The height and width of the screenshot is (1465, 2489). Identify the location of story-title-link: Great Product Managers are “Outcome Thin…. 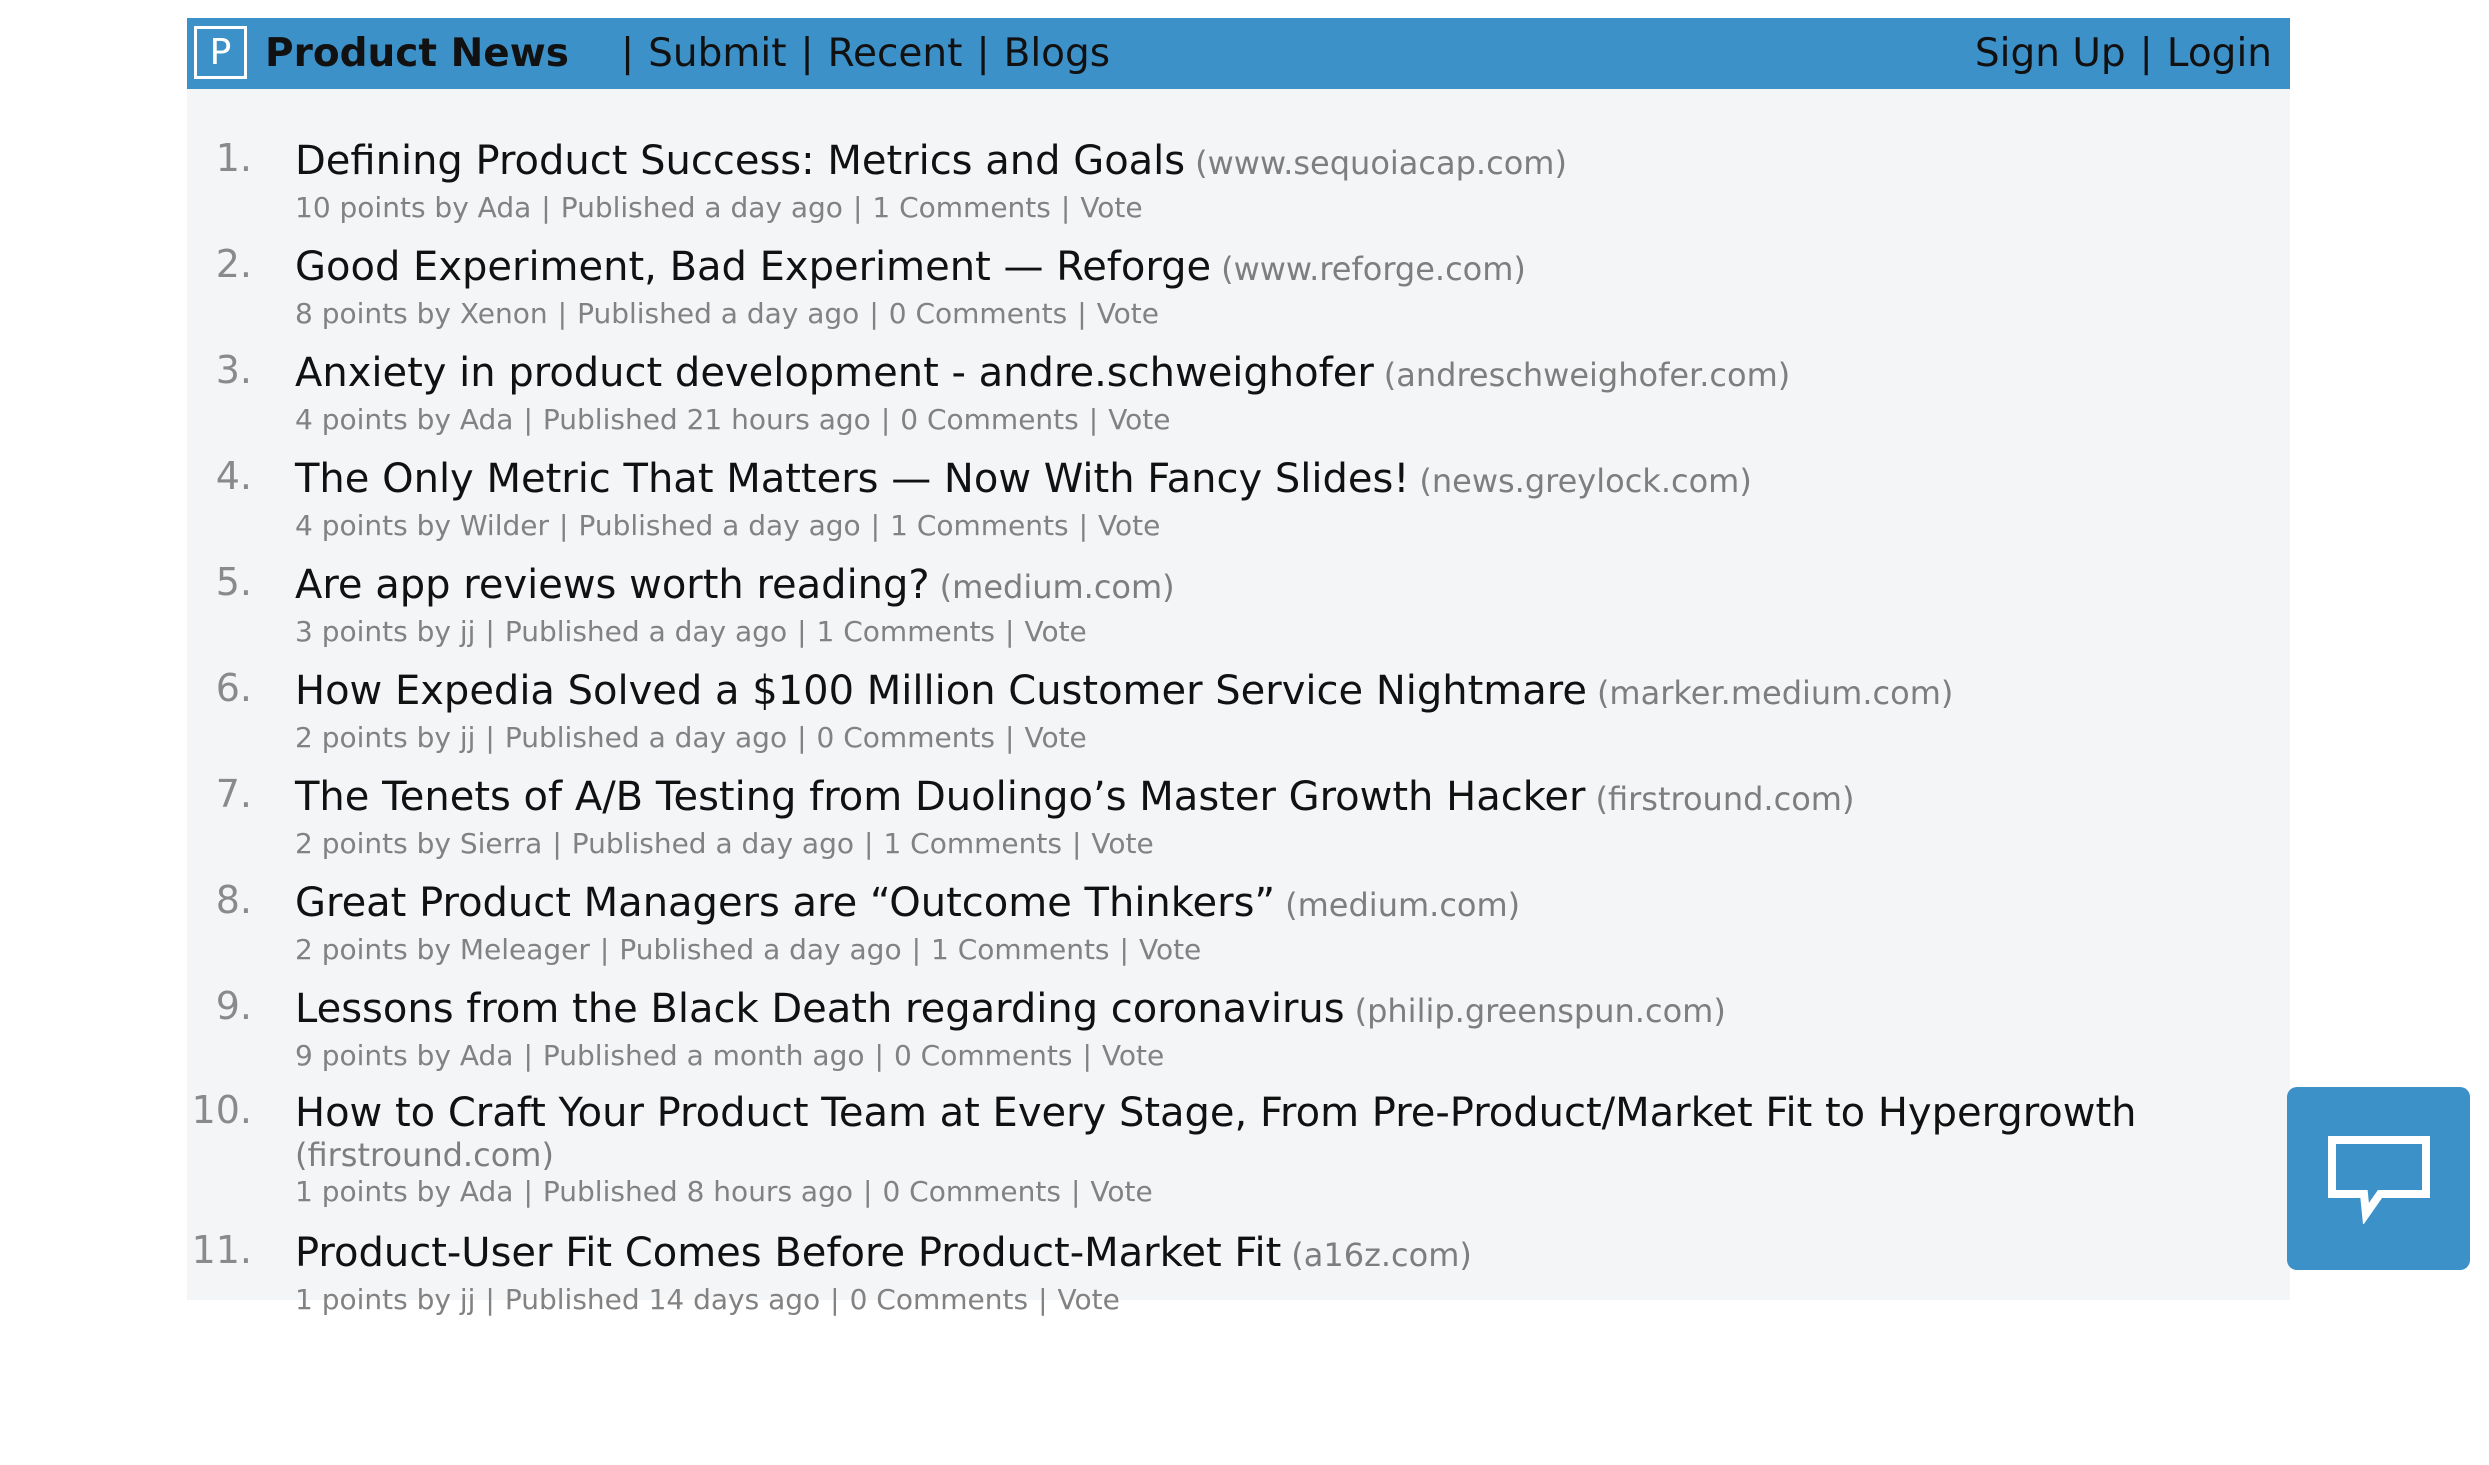
(785, 903).